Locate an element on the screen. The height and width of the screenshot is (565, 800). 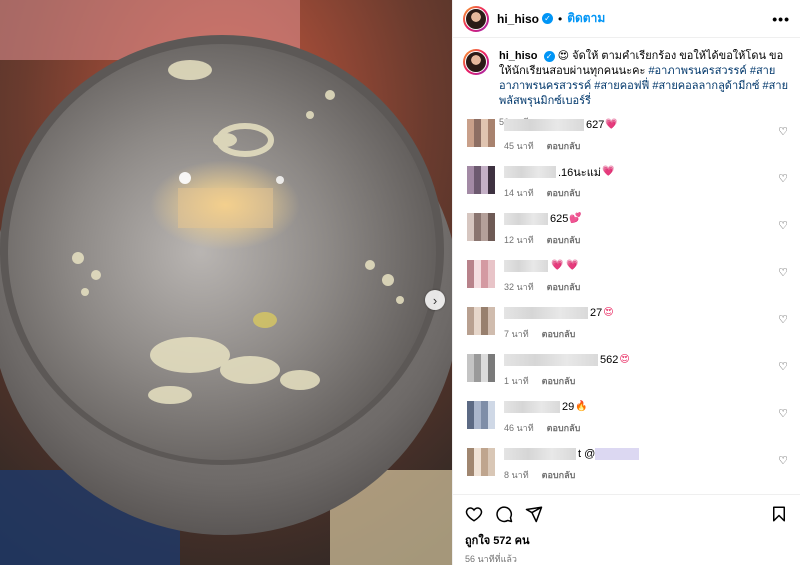
follow-button: ติดตาม is located at coordinates (586, 18).